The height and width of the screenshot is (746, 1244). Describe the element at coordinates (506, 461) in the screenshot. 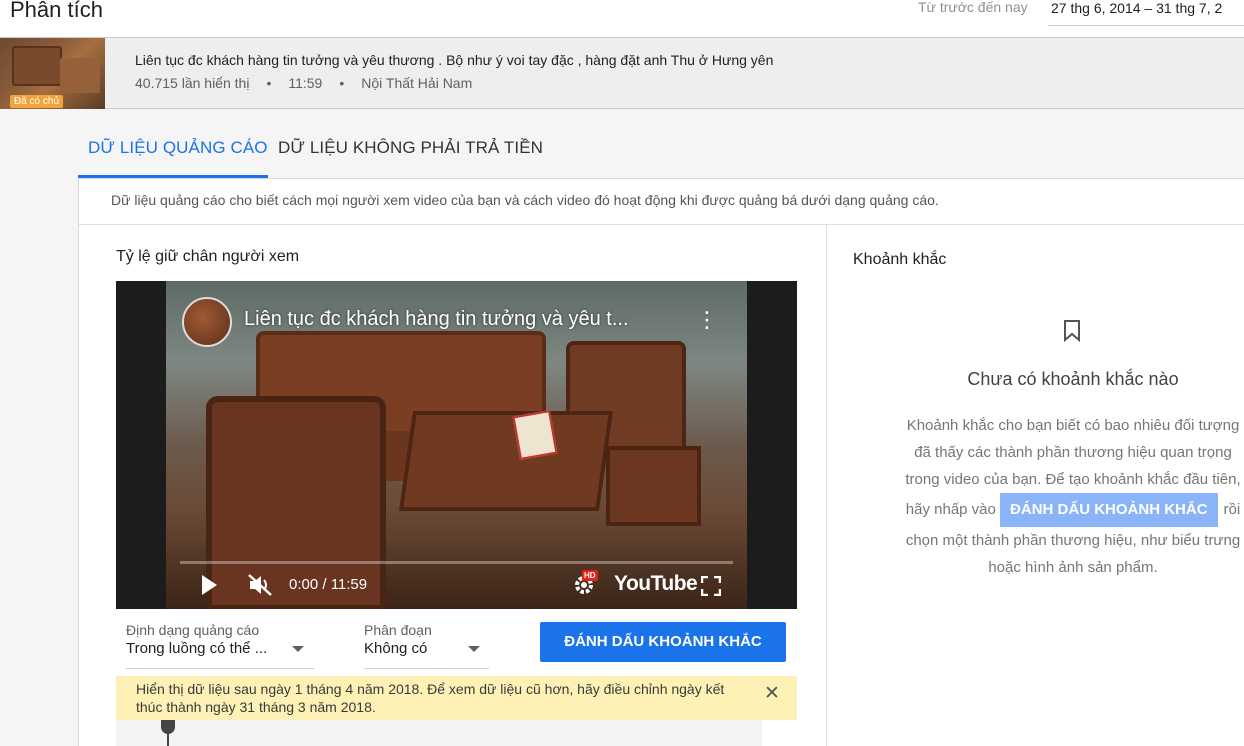

I see `frame-table` at that location.